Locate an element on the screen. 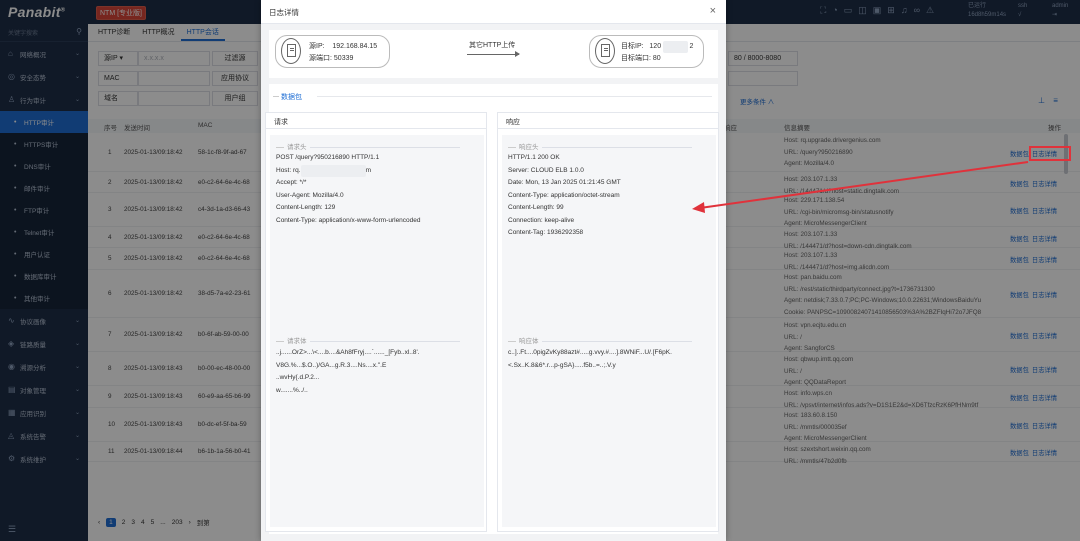  arrow-line is located at coordinates (864, 185).